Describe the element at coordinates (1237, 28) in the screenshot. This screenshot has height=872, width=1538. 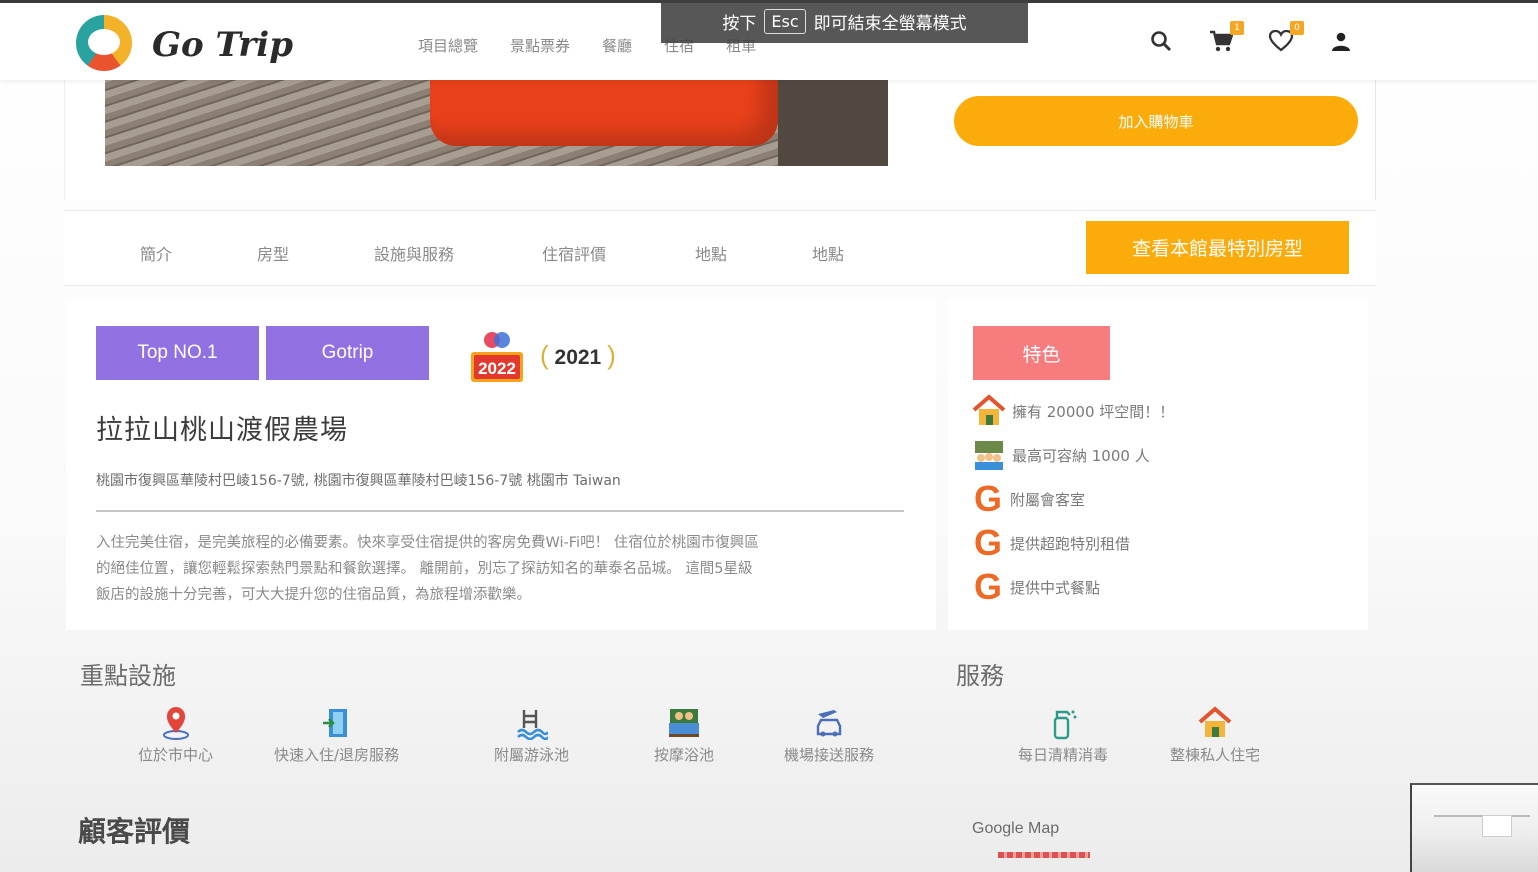
I see `cart-count-badge: 1` at that location.